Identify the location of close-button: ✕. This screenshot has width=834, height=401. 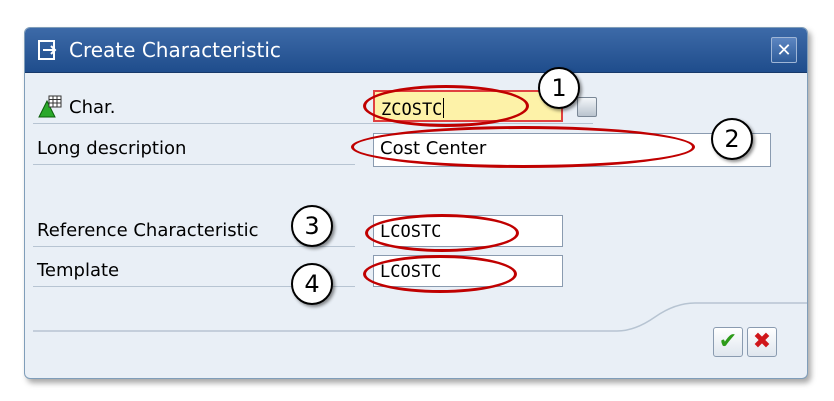
(784, 50).